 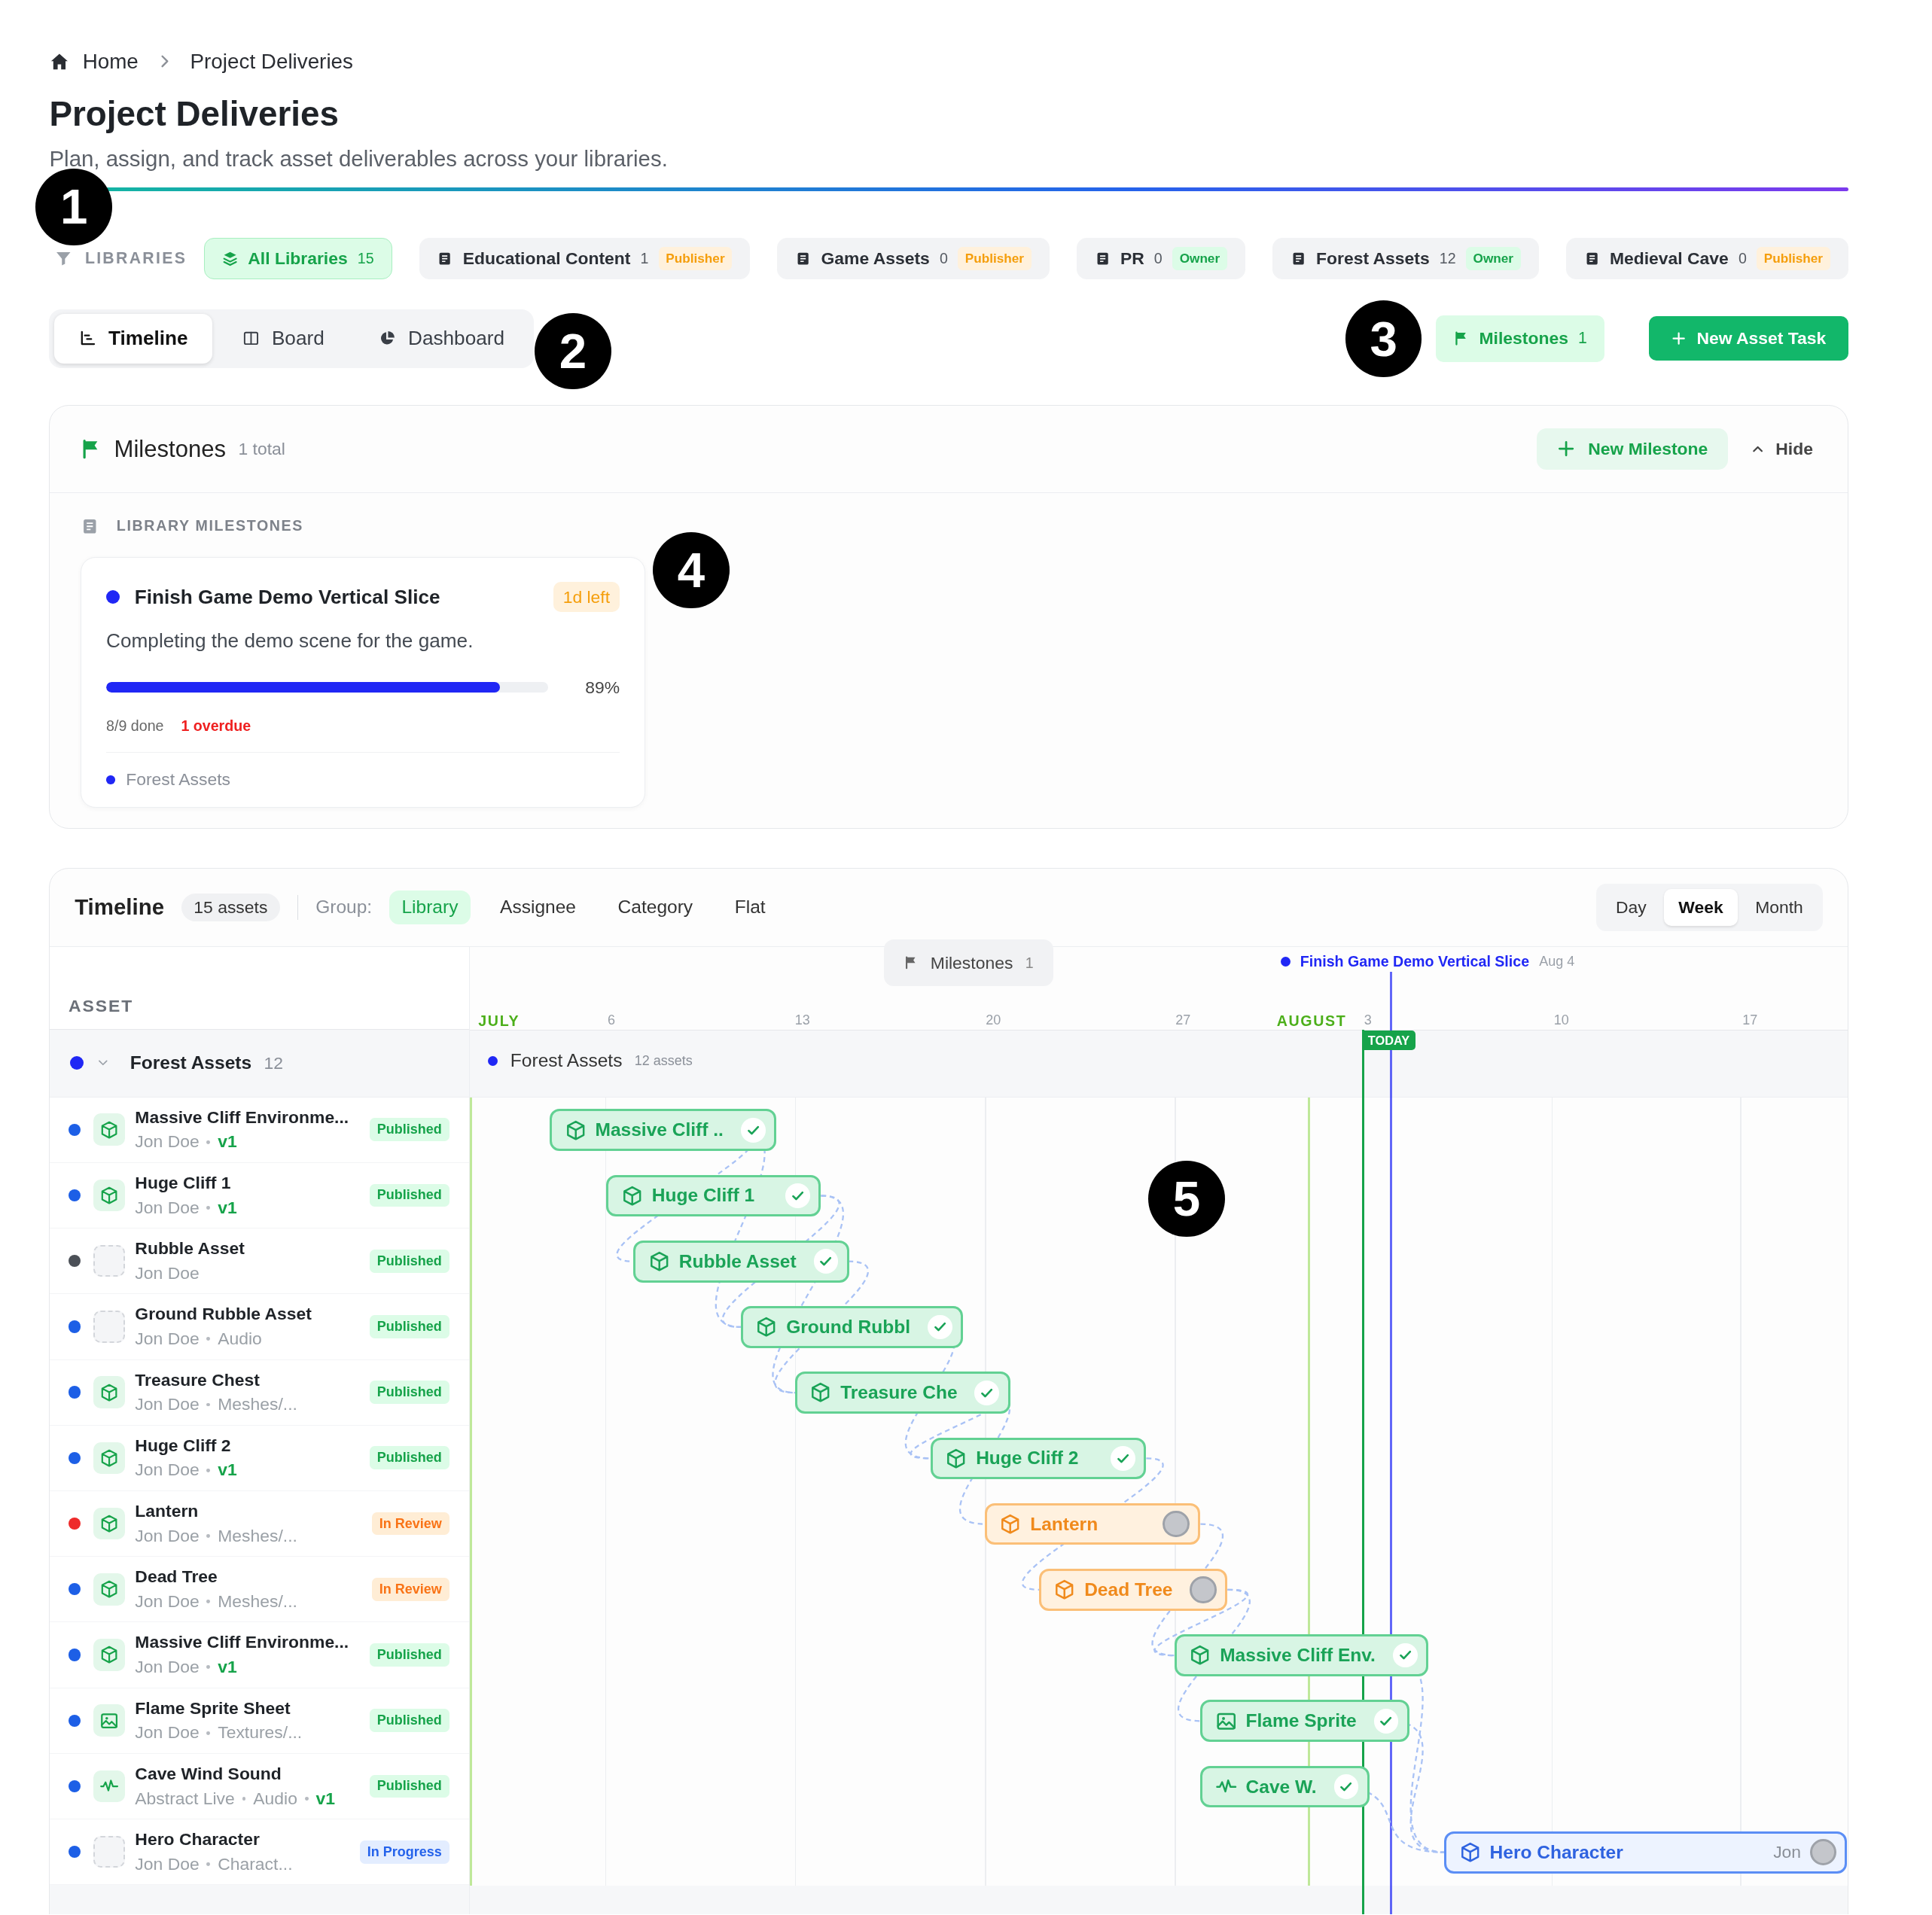 I want to click on asset-name: Rubble Asset, so click(x=190, y=1249).